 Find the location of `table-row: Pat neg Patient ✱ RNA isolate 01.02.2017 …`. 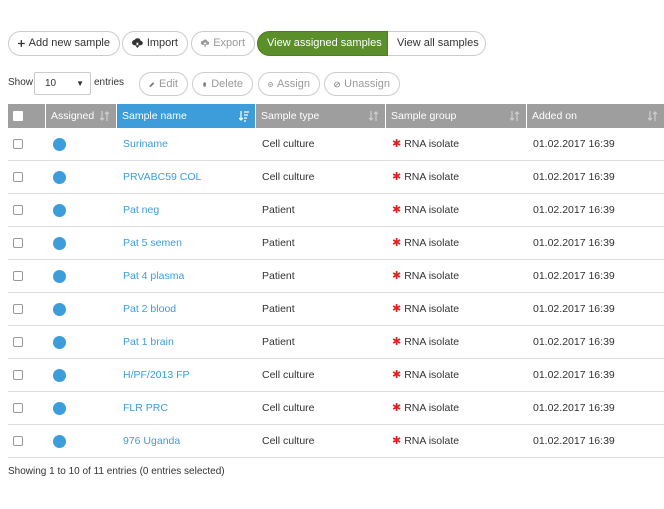

table-row: Pat neg Patient ✱ RNA isolate 01.02.2017 … is located at coordinates (336, 210).